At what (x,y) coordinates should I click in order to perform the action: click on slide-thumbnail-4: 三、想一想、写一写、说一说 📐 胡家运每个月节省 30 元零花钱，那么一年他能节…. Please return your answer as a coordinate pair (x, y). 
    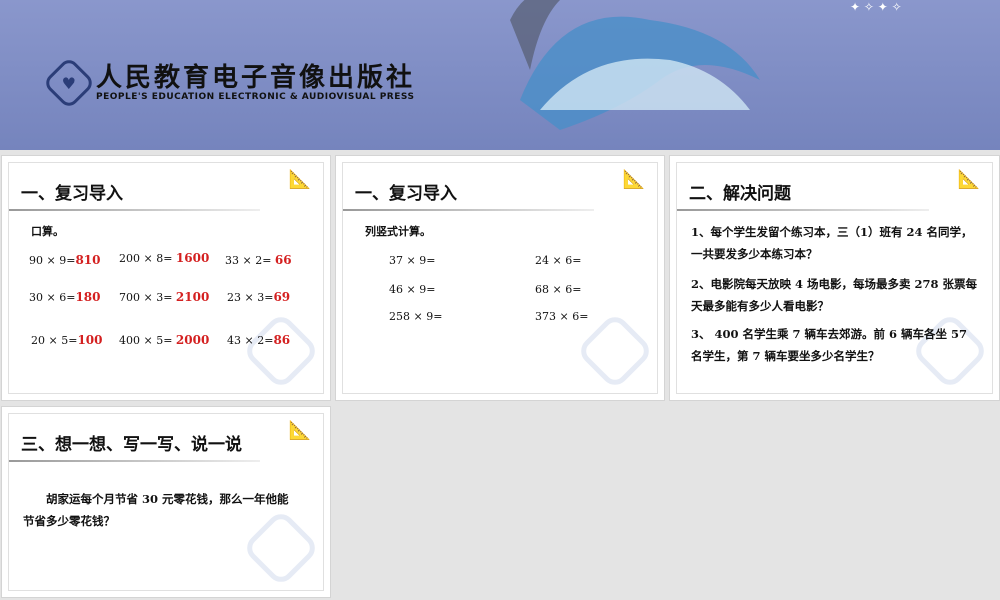
    Looking at the image, I should click on (166, 502).